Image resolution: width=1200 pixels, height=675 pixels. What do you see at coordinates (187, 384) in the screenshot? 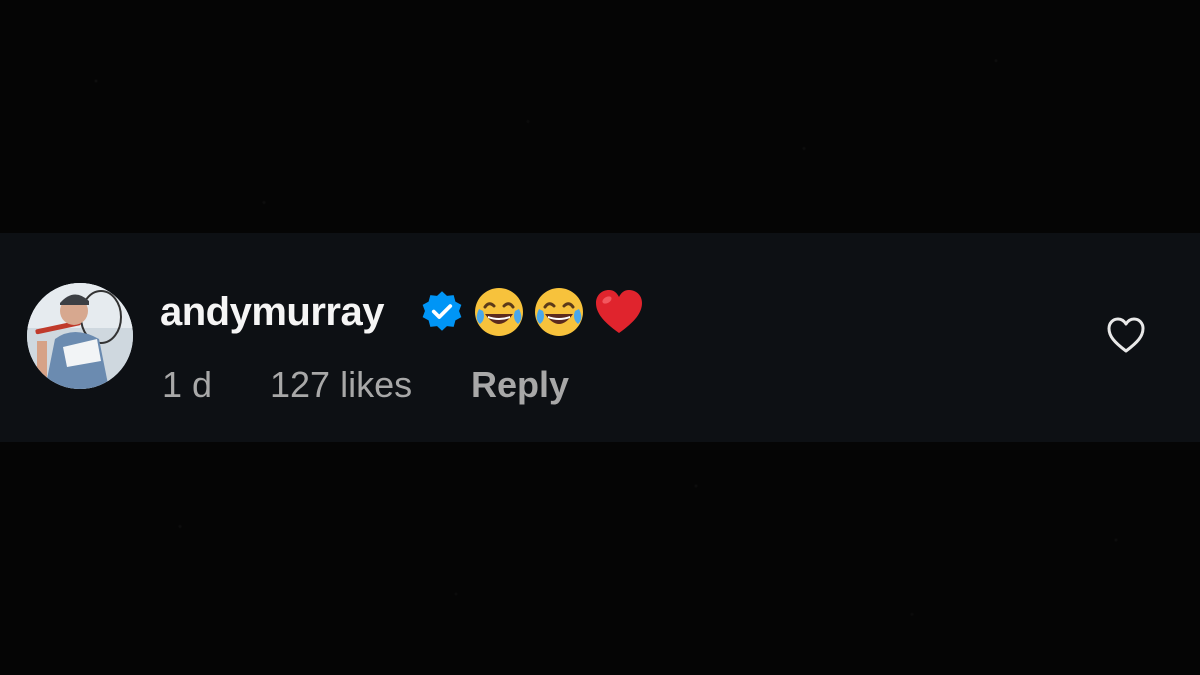
I see `comment-timestamp: 1 d` at bounding box center [187, 384].